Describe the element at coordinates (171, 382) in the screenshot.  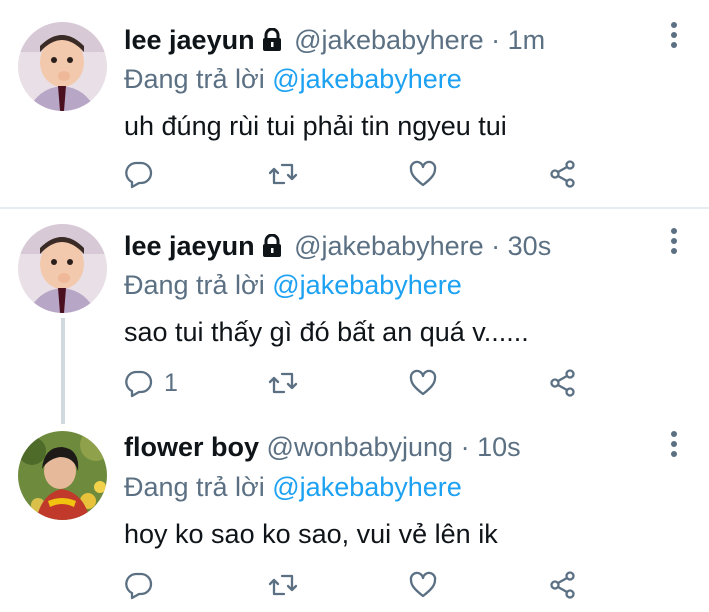
I see `reply-count: 1` at that location.